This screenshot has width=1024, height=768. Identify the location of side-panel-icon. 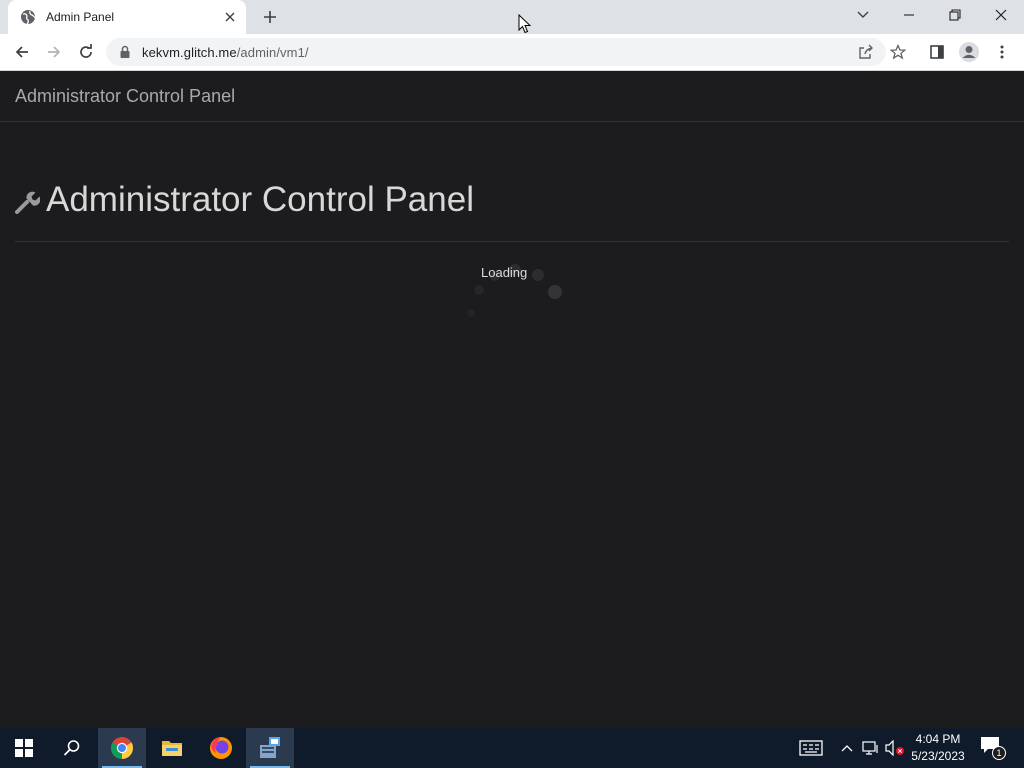
(937, 52).